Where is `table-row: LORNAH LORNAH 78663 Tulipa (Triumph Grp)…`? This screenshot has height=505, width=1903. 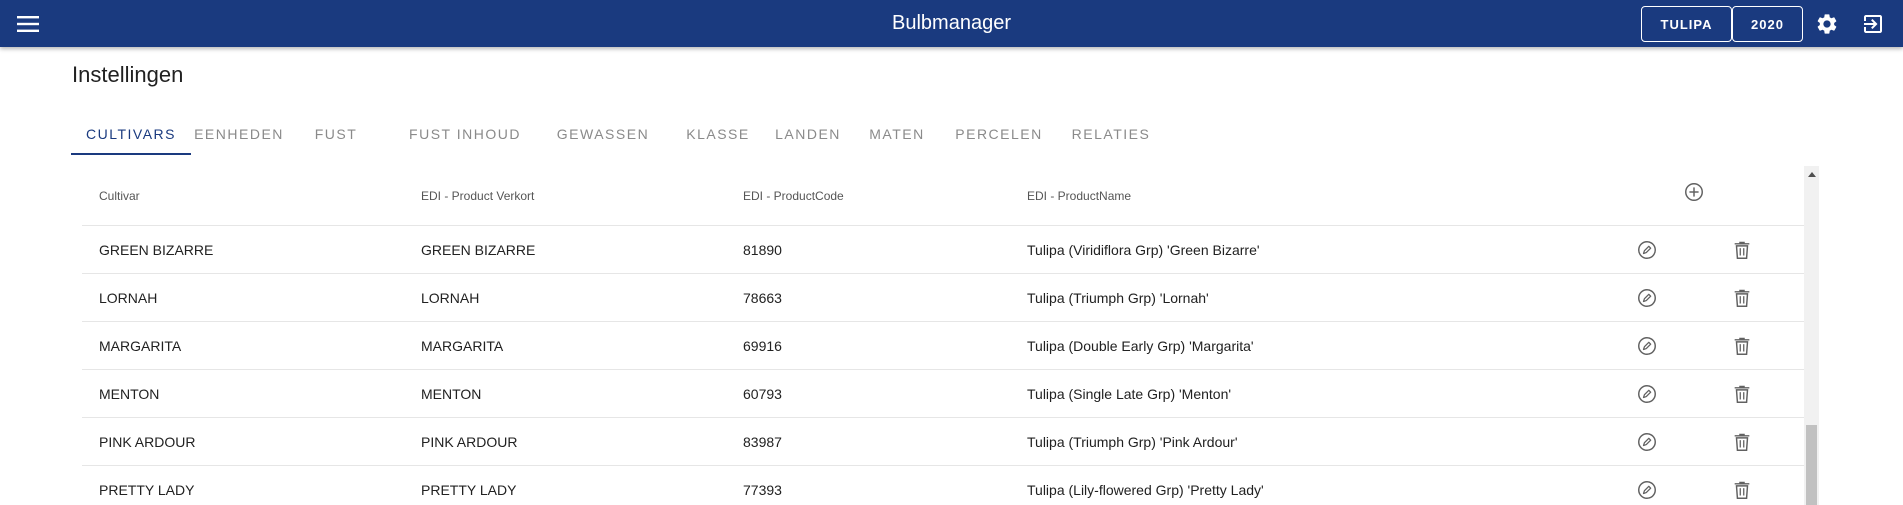
table-row: LORNAH LORNAH 78663 Tulipa (Triumph Grp)… is located at coordinates (943, 298).